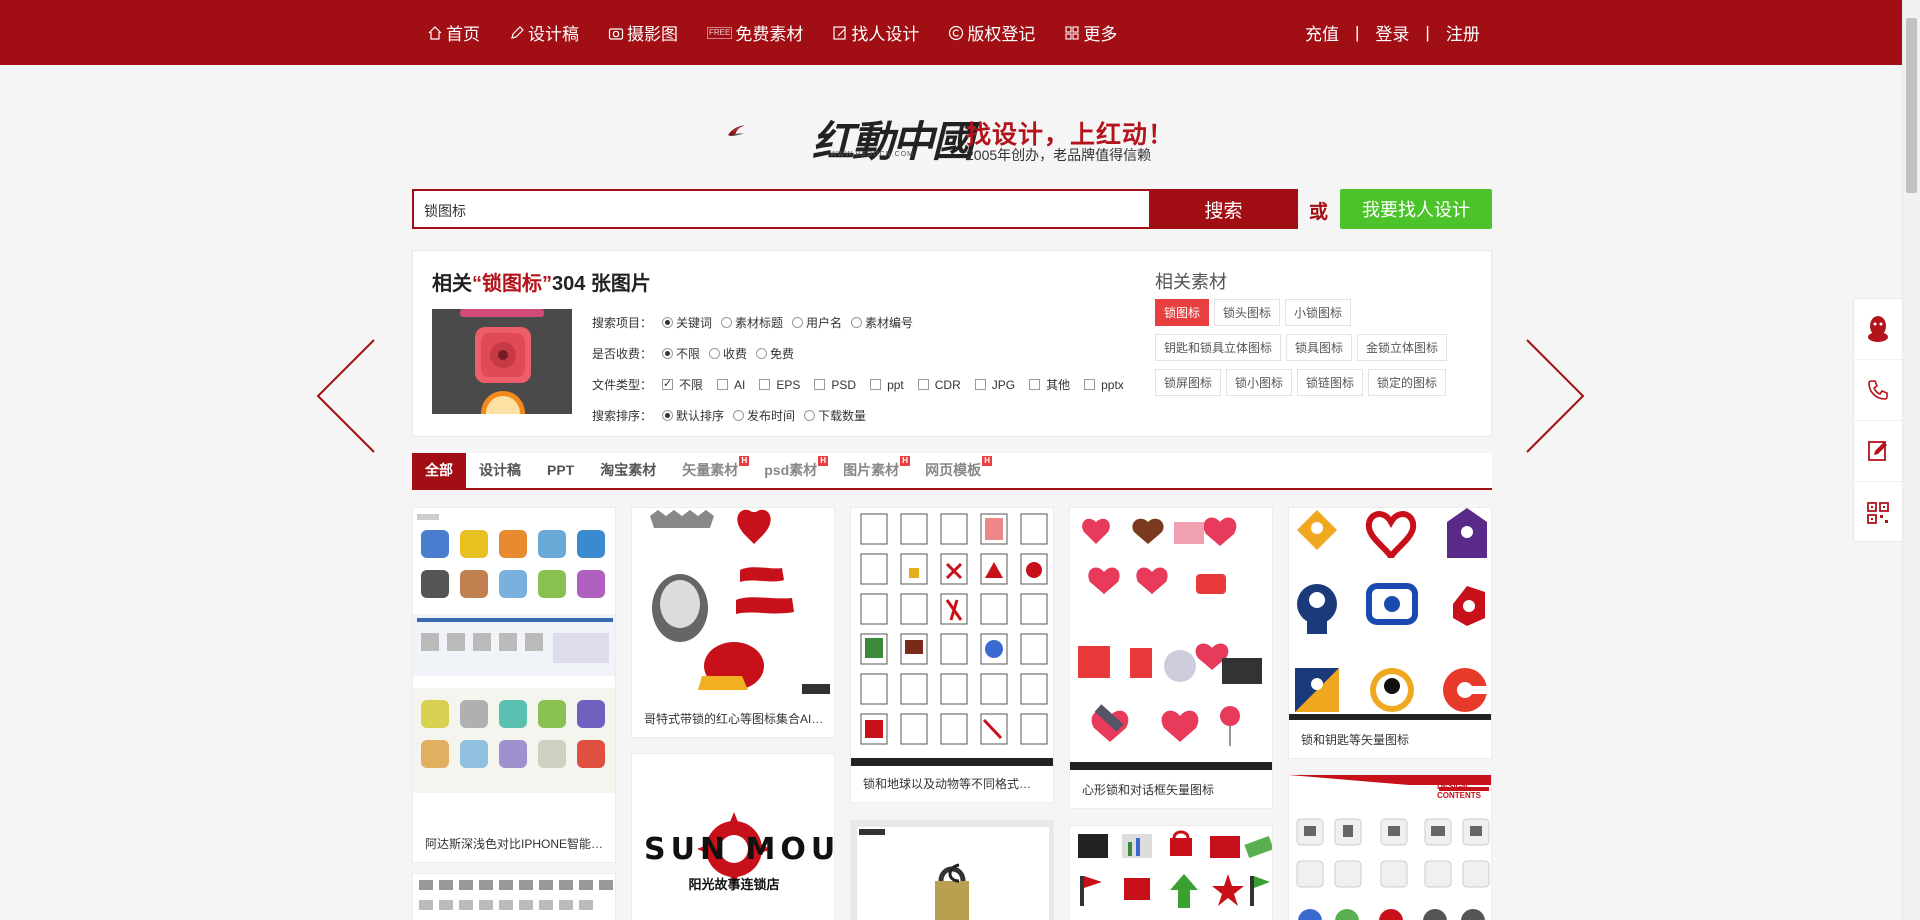  Describe the element at coordinates (772, 131) in the screenshot. I see `site-logo` at that location.